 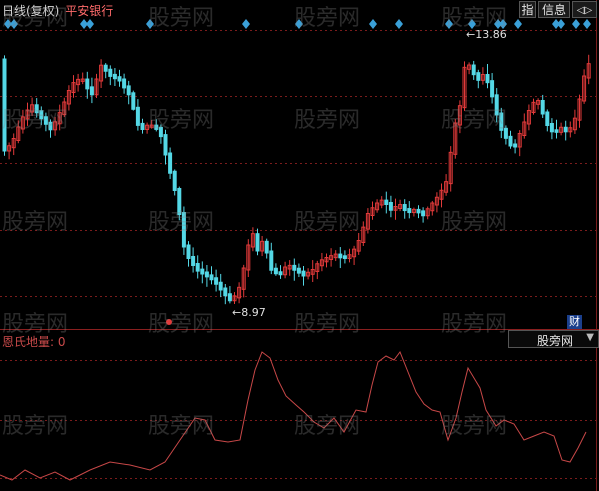 I want to click on low-price-label: ←8.97, so click(x=249, y=312).